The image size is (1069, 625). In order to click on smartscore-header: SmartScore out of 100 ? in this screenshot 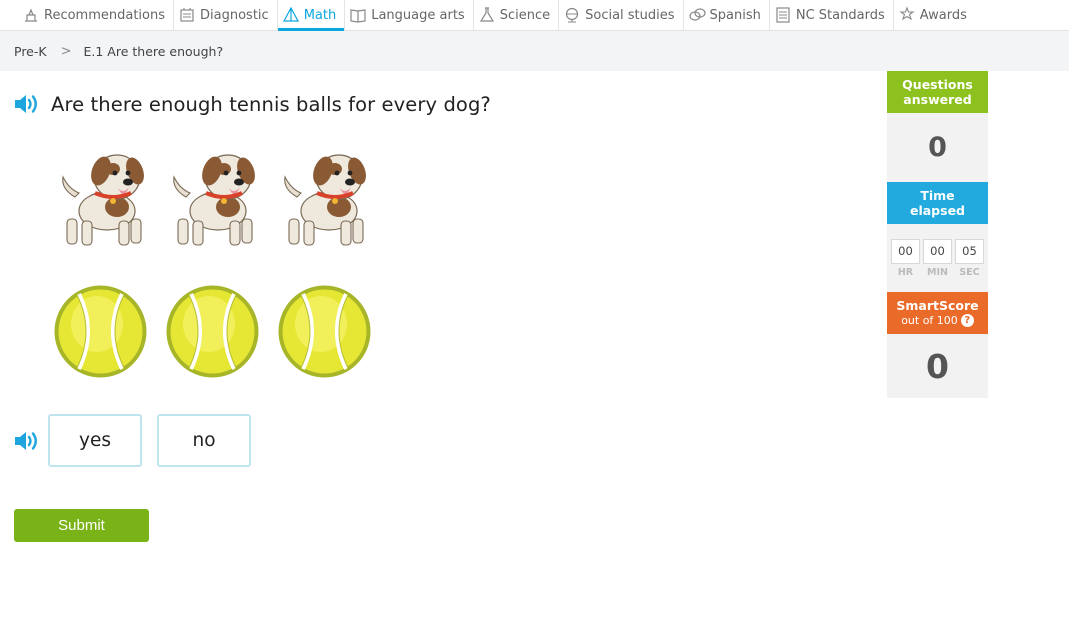, I will do `click(937, 313)`.